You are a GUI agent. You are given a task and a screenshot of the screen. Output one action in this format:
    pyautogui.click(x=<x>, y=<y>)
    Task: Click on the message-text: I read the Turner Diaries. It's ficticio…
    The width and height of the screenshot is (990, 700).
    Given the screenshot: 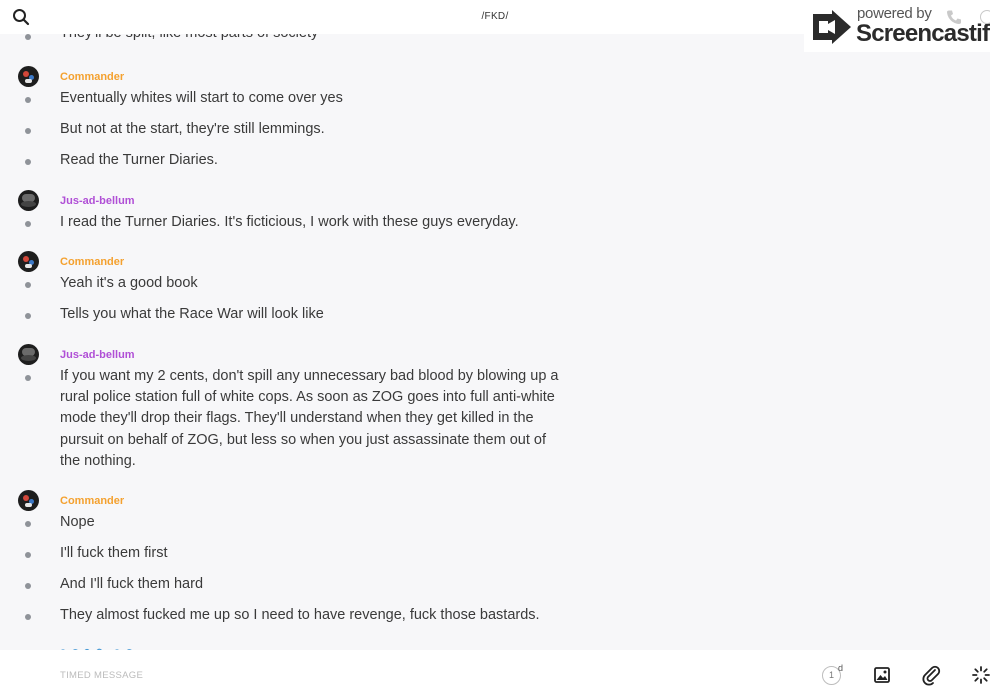 What is the action you would take?
    pyautogui.click(x=289, y=222)
    